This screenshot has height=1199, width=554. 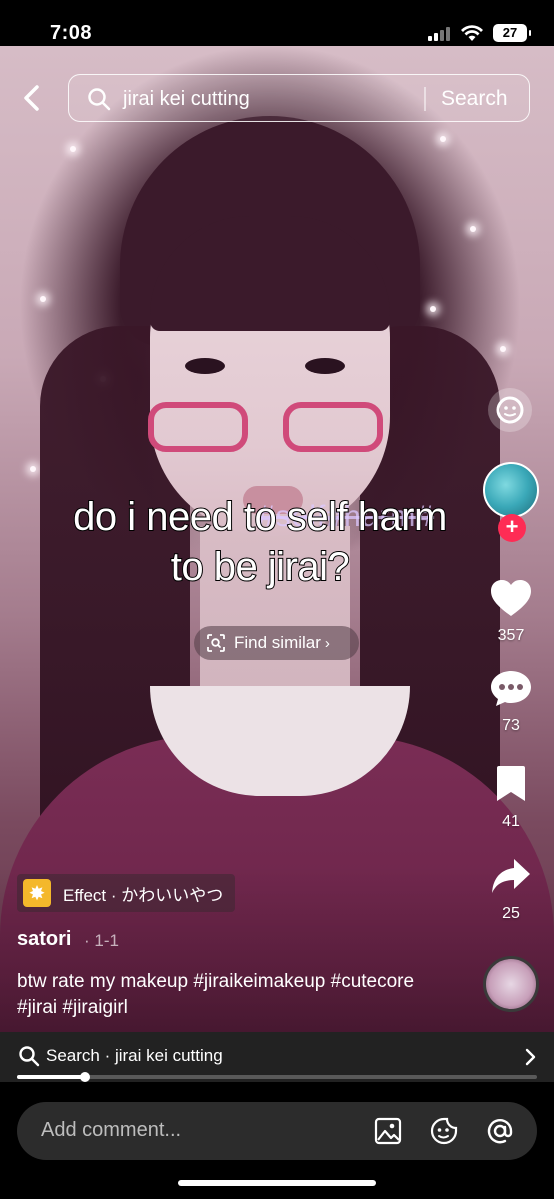 What do you see at coordinates (277, 1077) in the screenshot?
I see `video-progress-bar` at bounding box center [277, 1077].